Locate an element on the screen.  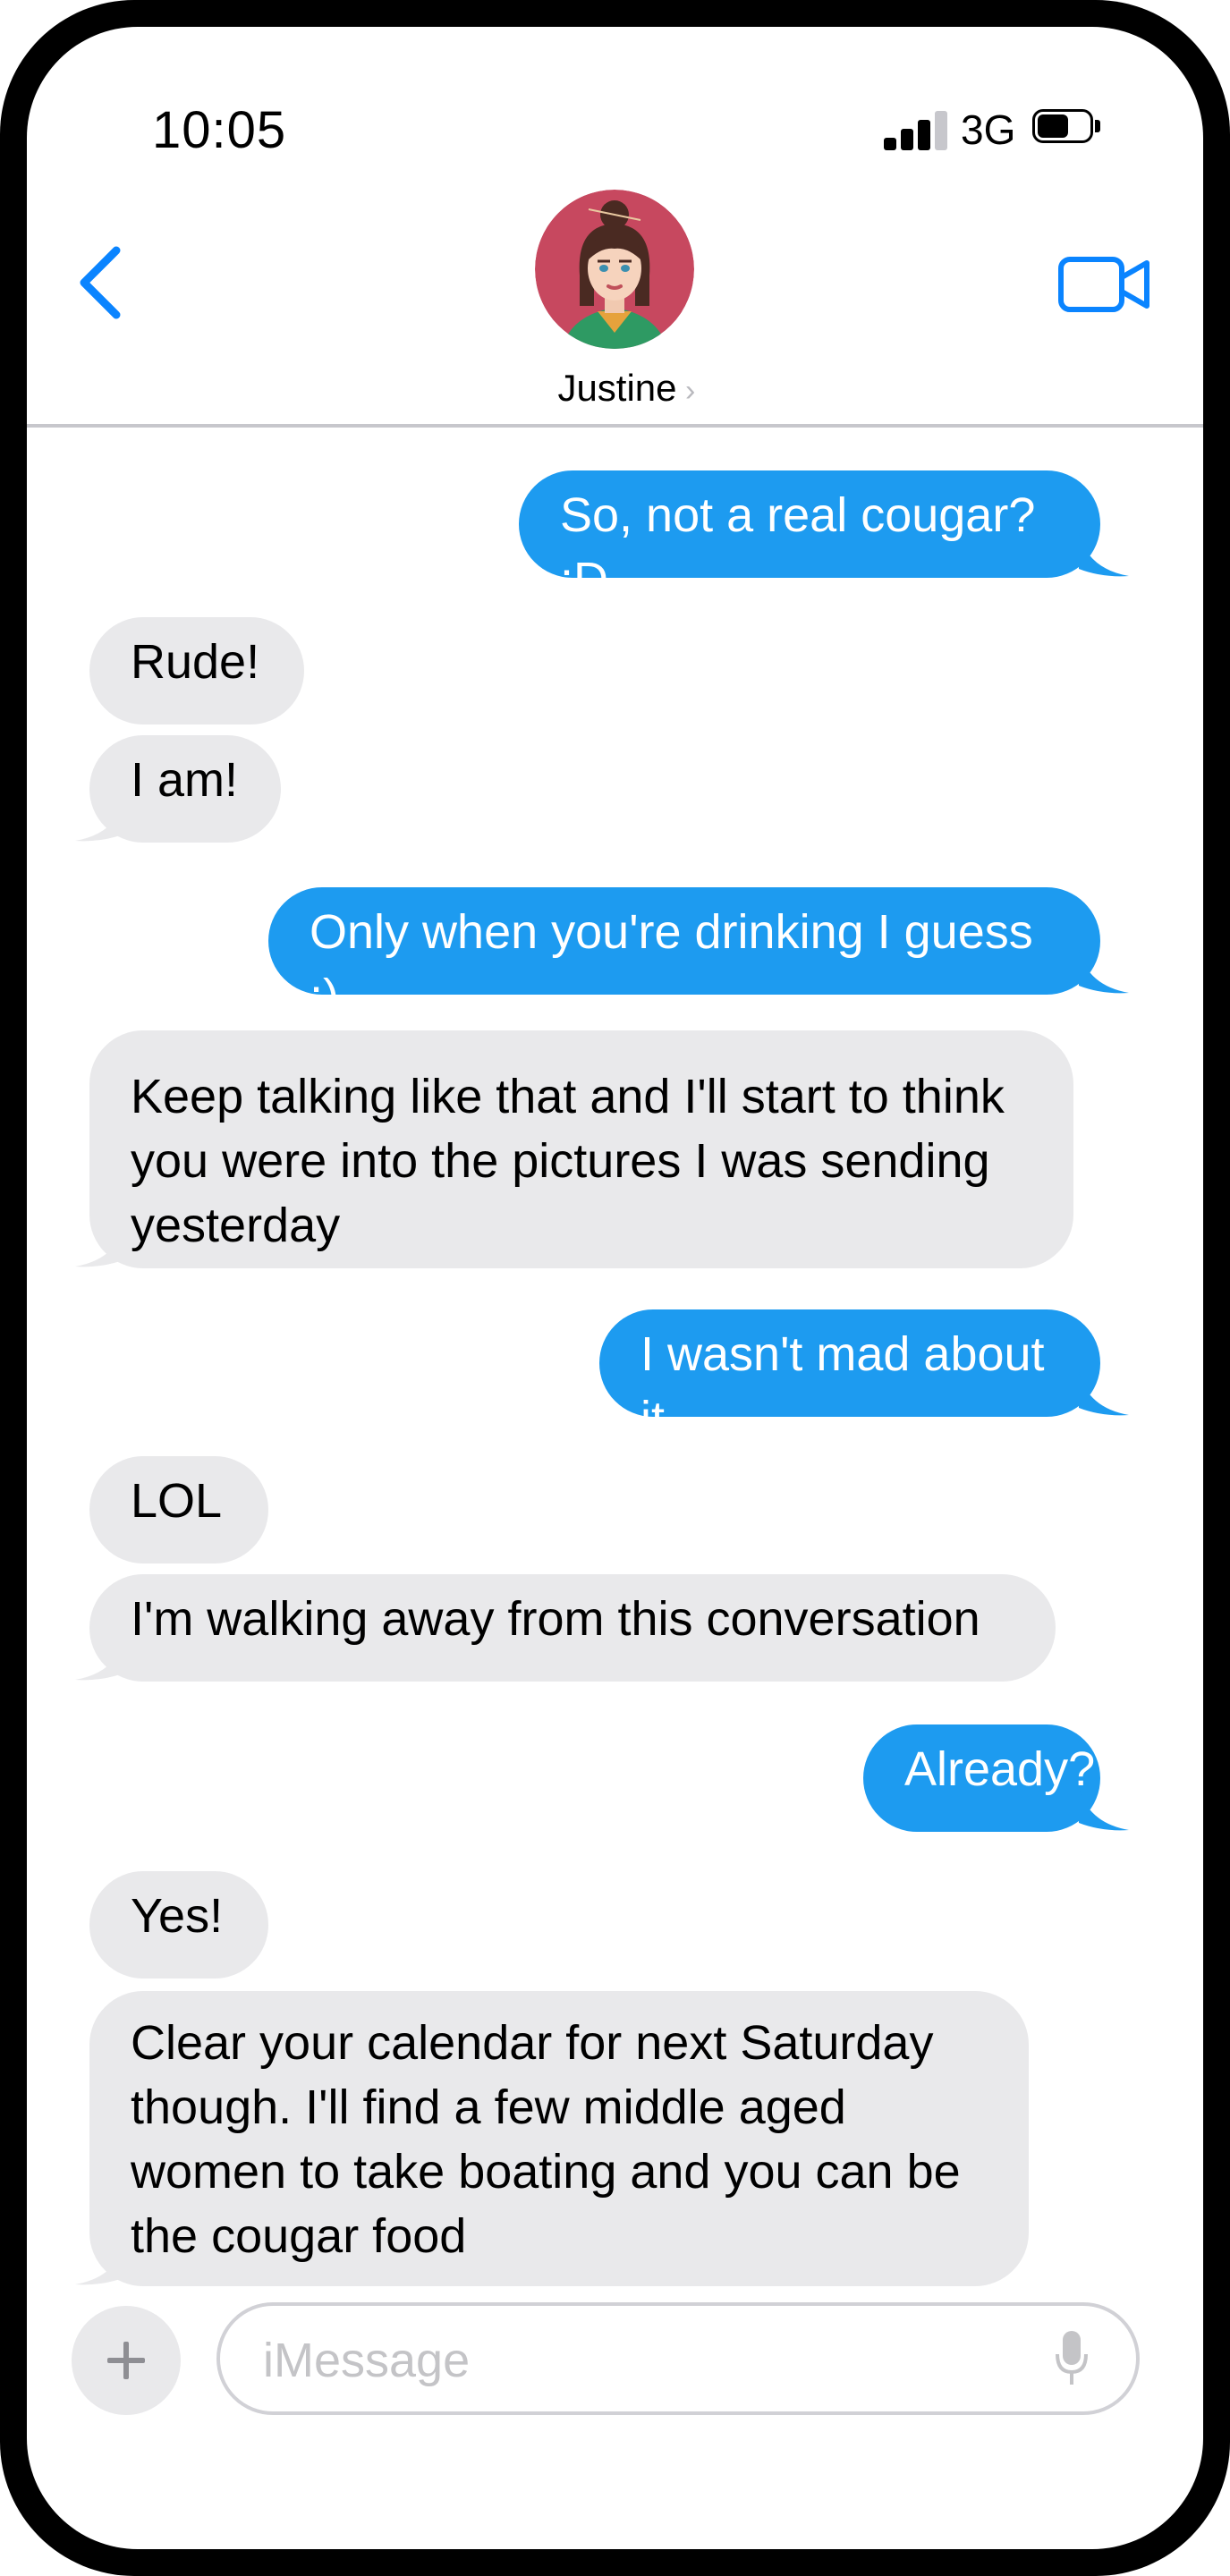
imessage-placeholder: iMessage is located at coordinates (367, 2360).